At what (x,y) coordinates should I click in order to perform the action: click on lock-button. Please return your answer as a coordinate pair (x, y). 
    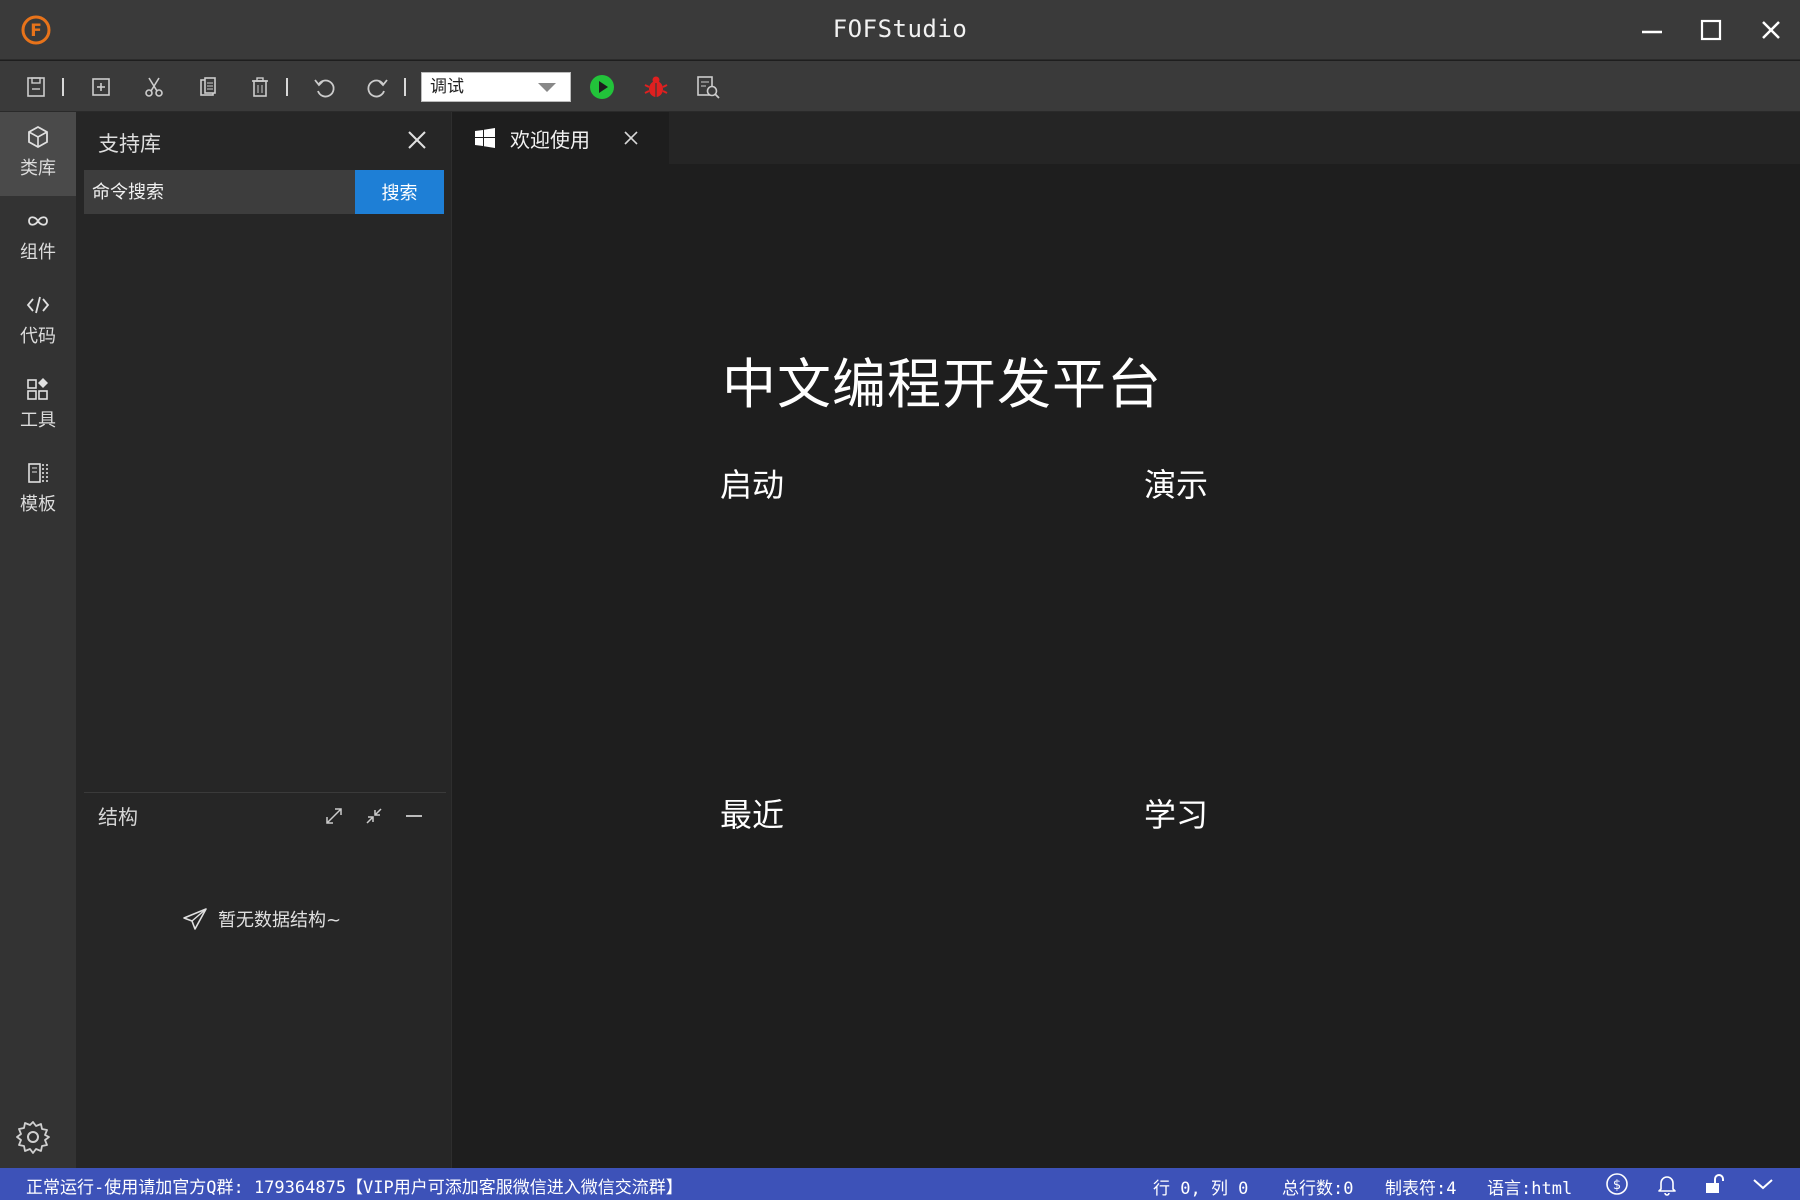
    Looking at the image, I should click on (1715, 1184).